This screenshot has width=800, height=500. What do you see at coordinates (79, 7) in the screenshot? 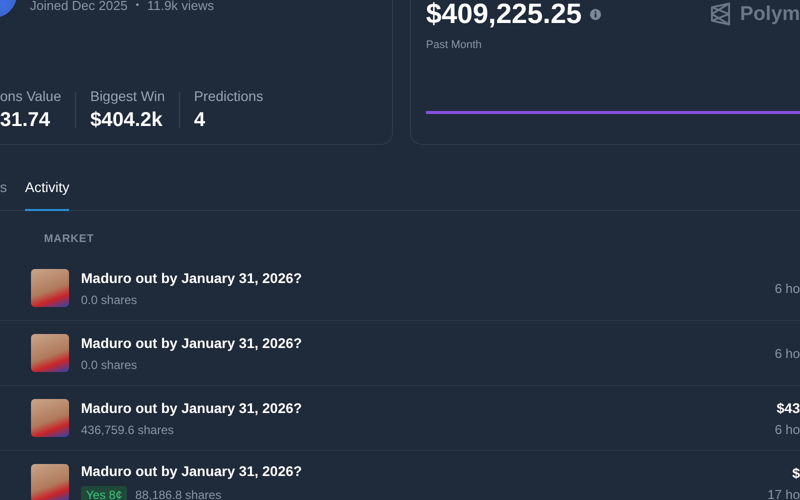
I see `joined-date: Joined Dec 2025` at bounding box center [79, 7].